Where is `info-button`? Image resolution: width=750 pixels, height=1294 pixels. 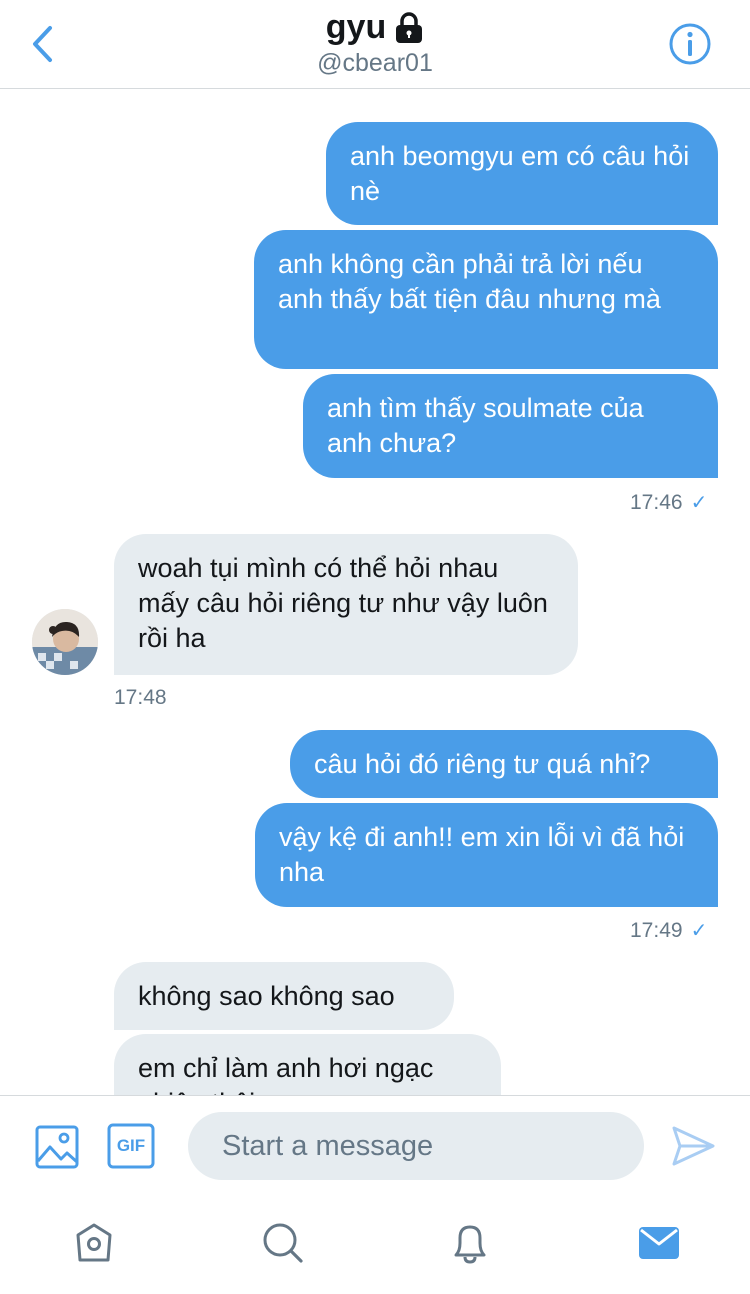
info-button is located at coordinates (690, 44).